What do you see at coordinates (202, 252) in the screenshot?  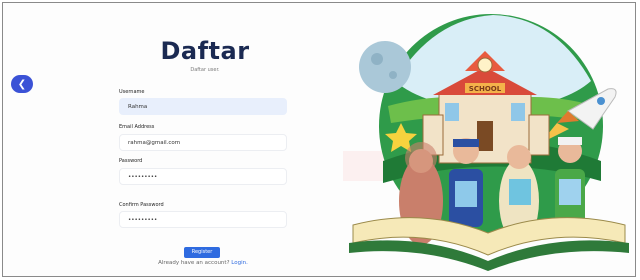 I see `register-button: Register` at bounding box center [202, 252].